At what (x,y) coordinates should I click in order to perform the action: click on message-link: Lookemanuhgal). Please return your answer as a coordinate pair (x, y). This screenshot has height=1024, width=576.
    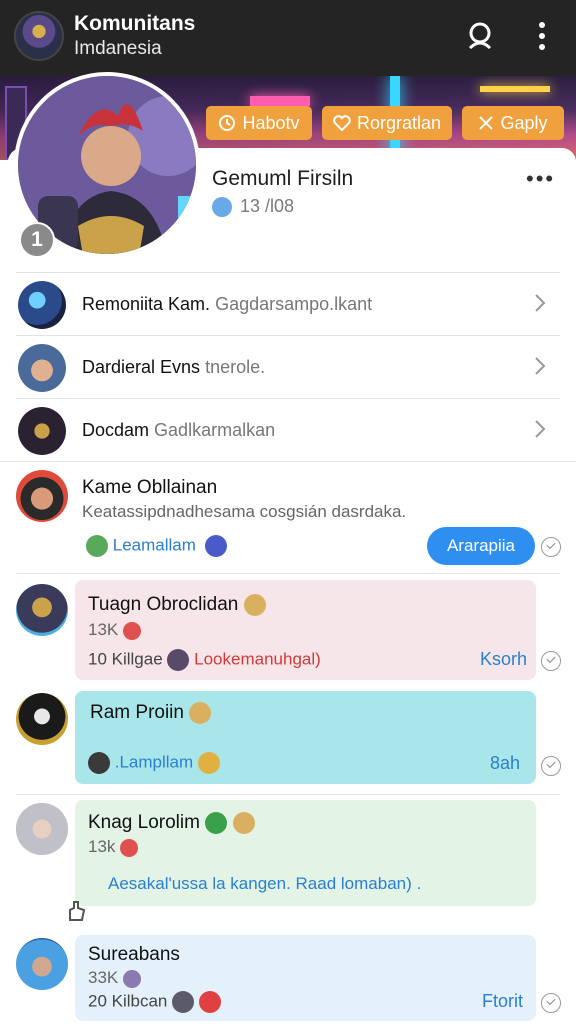
    Looking at the image, I should click on (257, 658).